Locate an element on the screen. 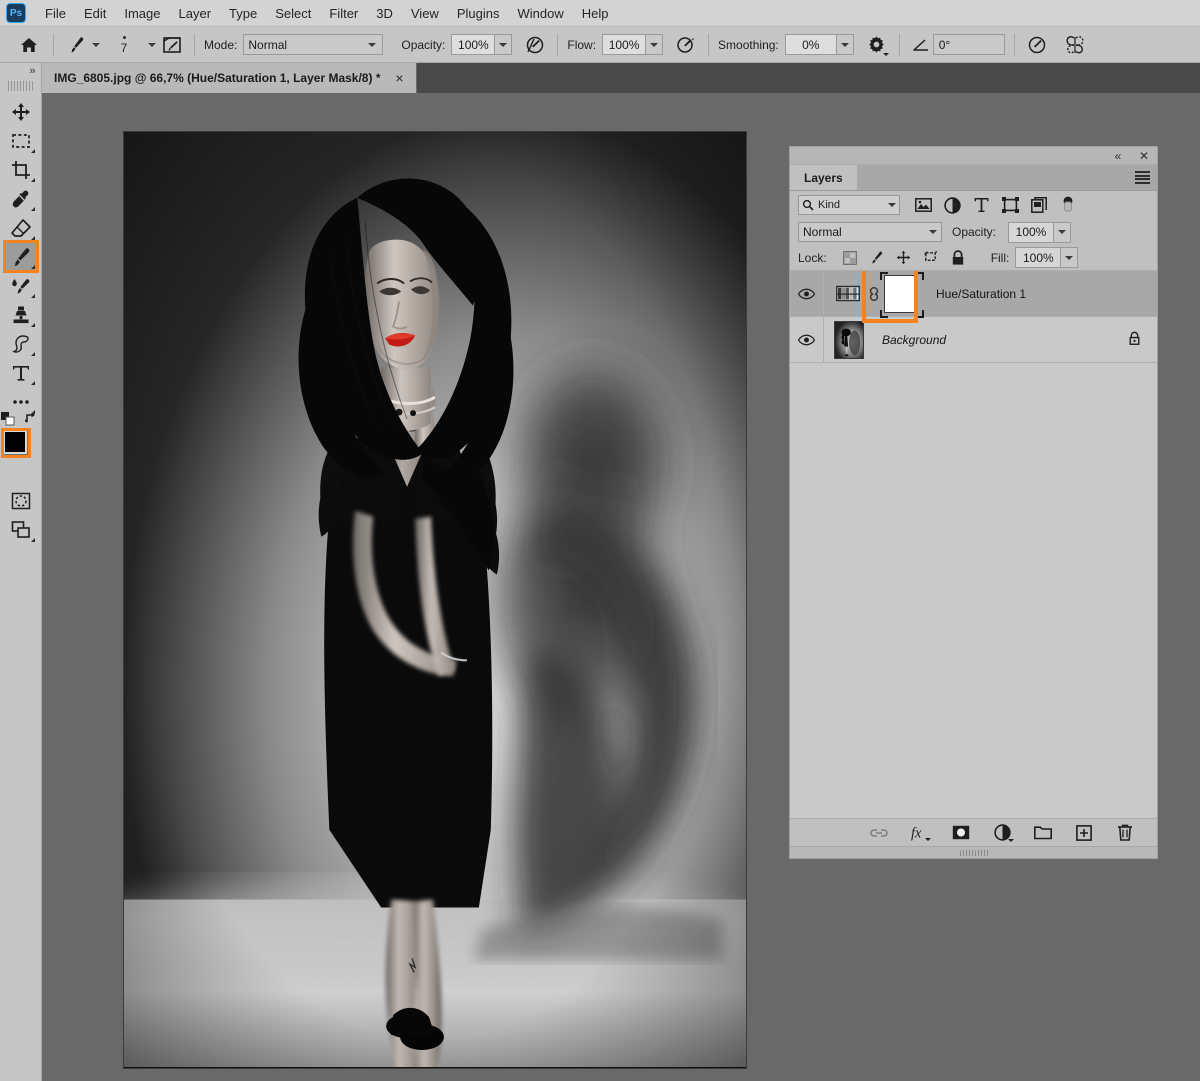 The image size is (1200, 1081). menu-item-plugins: Plugins is located at coordinates (478, 13).